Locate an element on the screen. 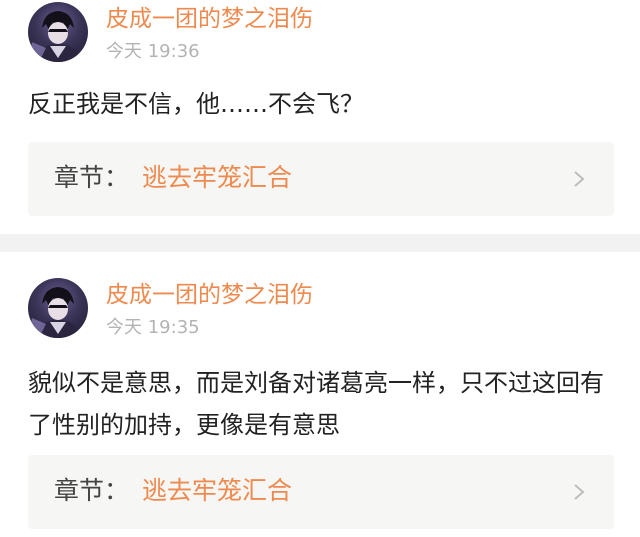 This screenshot has height=537, width=640. comment-text: 反正我是不信，他……不会飞？ is located at coordinates (196, 104).